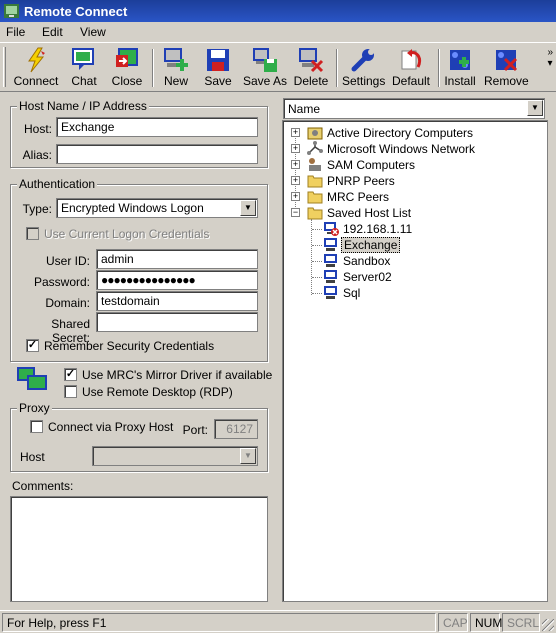 The height and width of the screenshot is (633, 556). What do you see at coordinates (315, 164) in the screenshot?
I see `computers-icon` at bounding box center [315, 164].